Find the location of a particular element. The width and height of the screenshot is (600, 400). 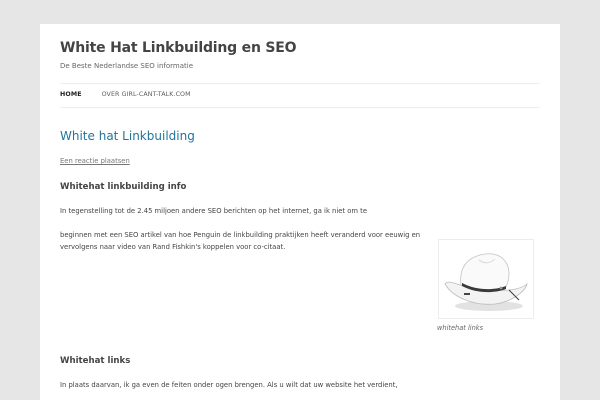

article-heading-info: Whitehat linkbuilding info is located at coordinates (123, 187).